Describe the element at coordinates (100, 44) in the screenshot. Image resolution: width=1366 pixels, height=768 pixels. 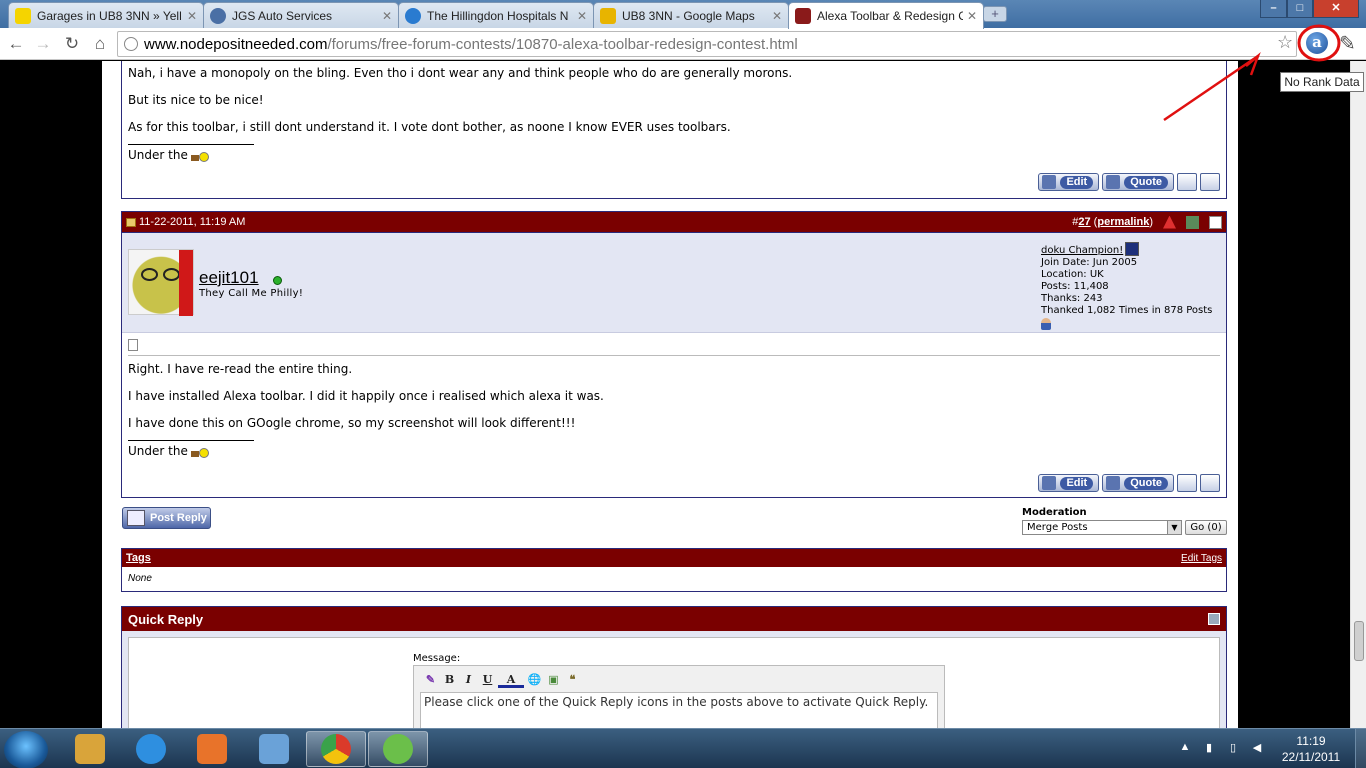
I see `home-icon: ⌂` at that location.